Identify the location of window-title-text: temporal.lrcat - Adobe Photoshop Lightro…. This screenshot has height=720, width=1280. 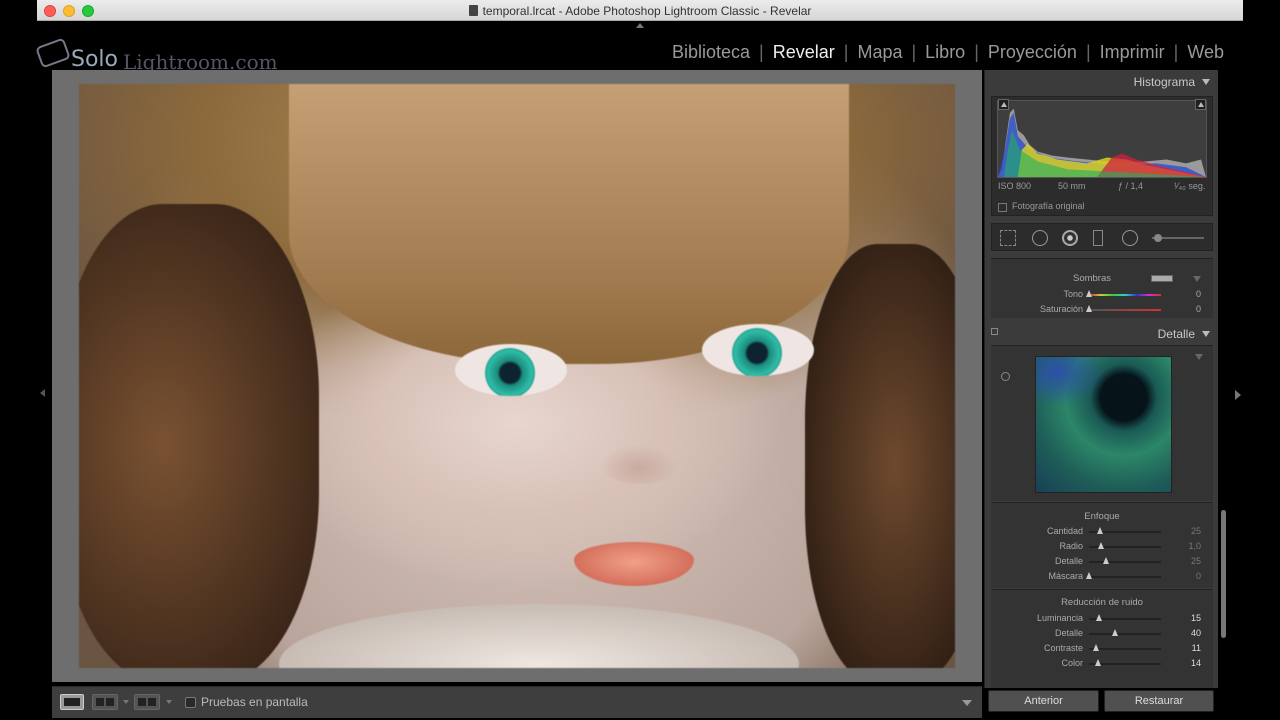
(647, 11).